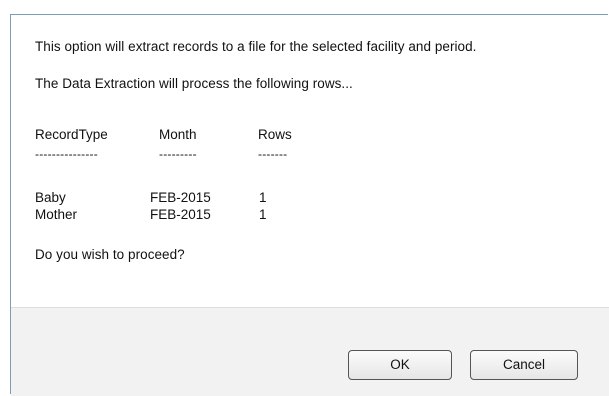  I want to click on row-record-type: Baby, so click(50, 197).